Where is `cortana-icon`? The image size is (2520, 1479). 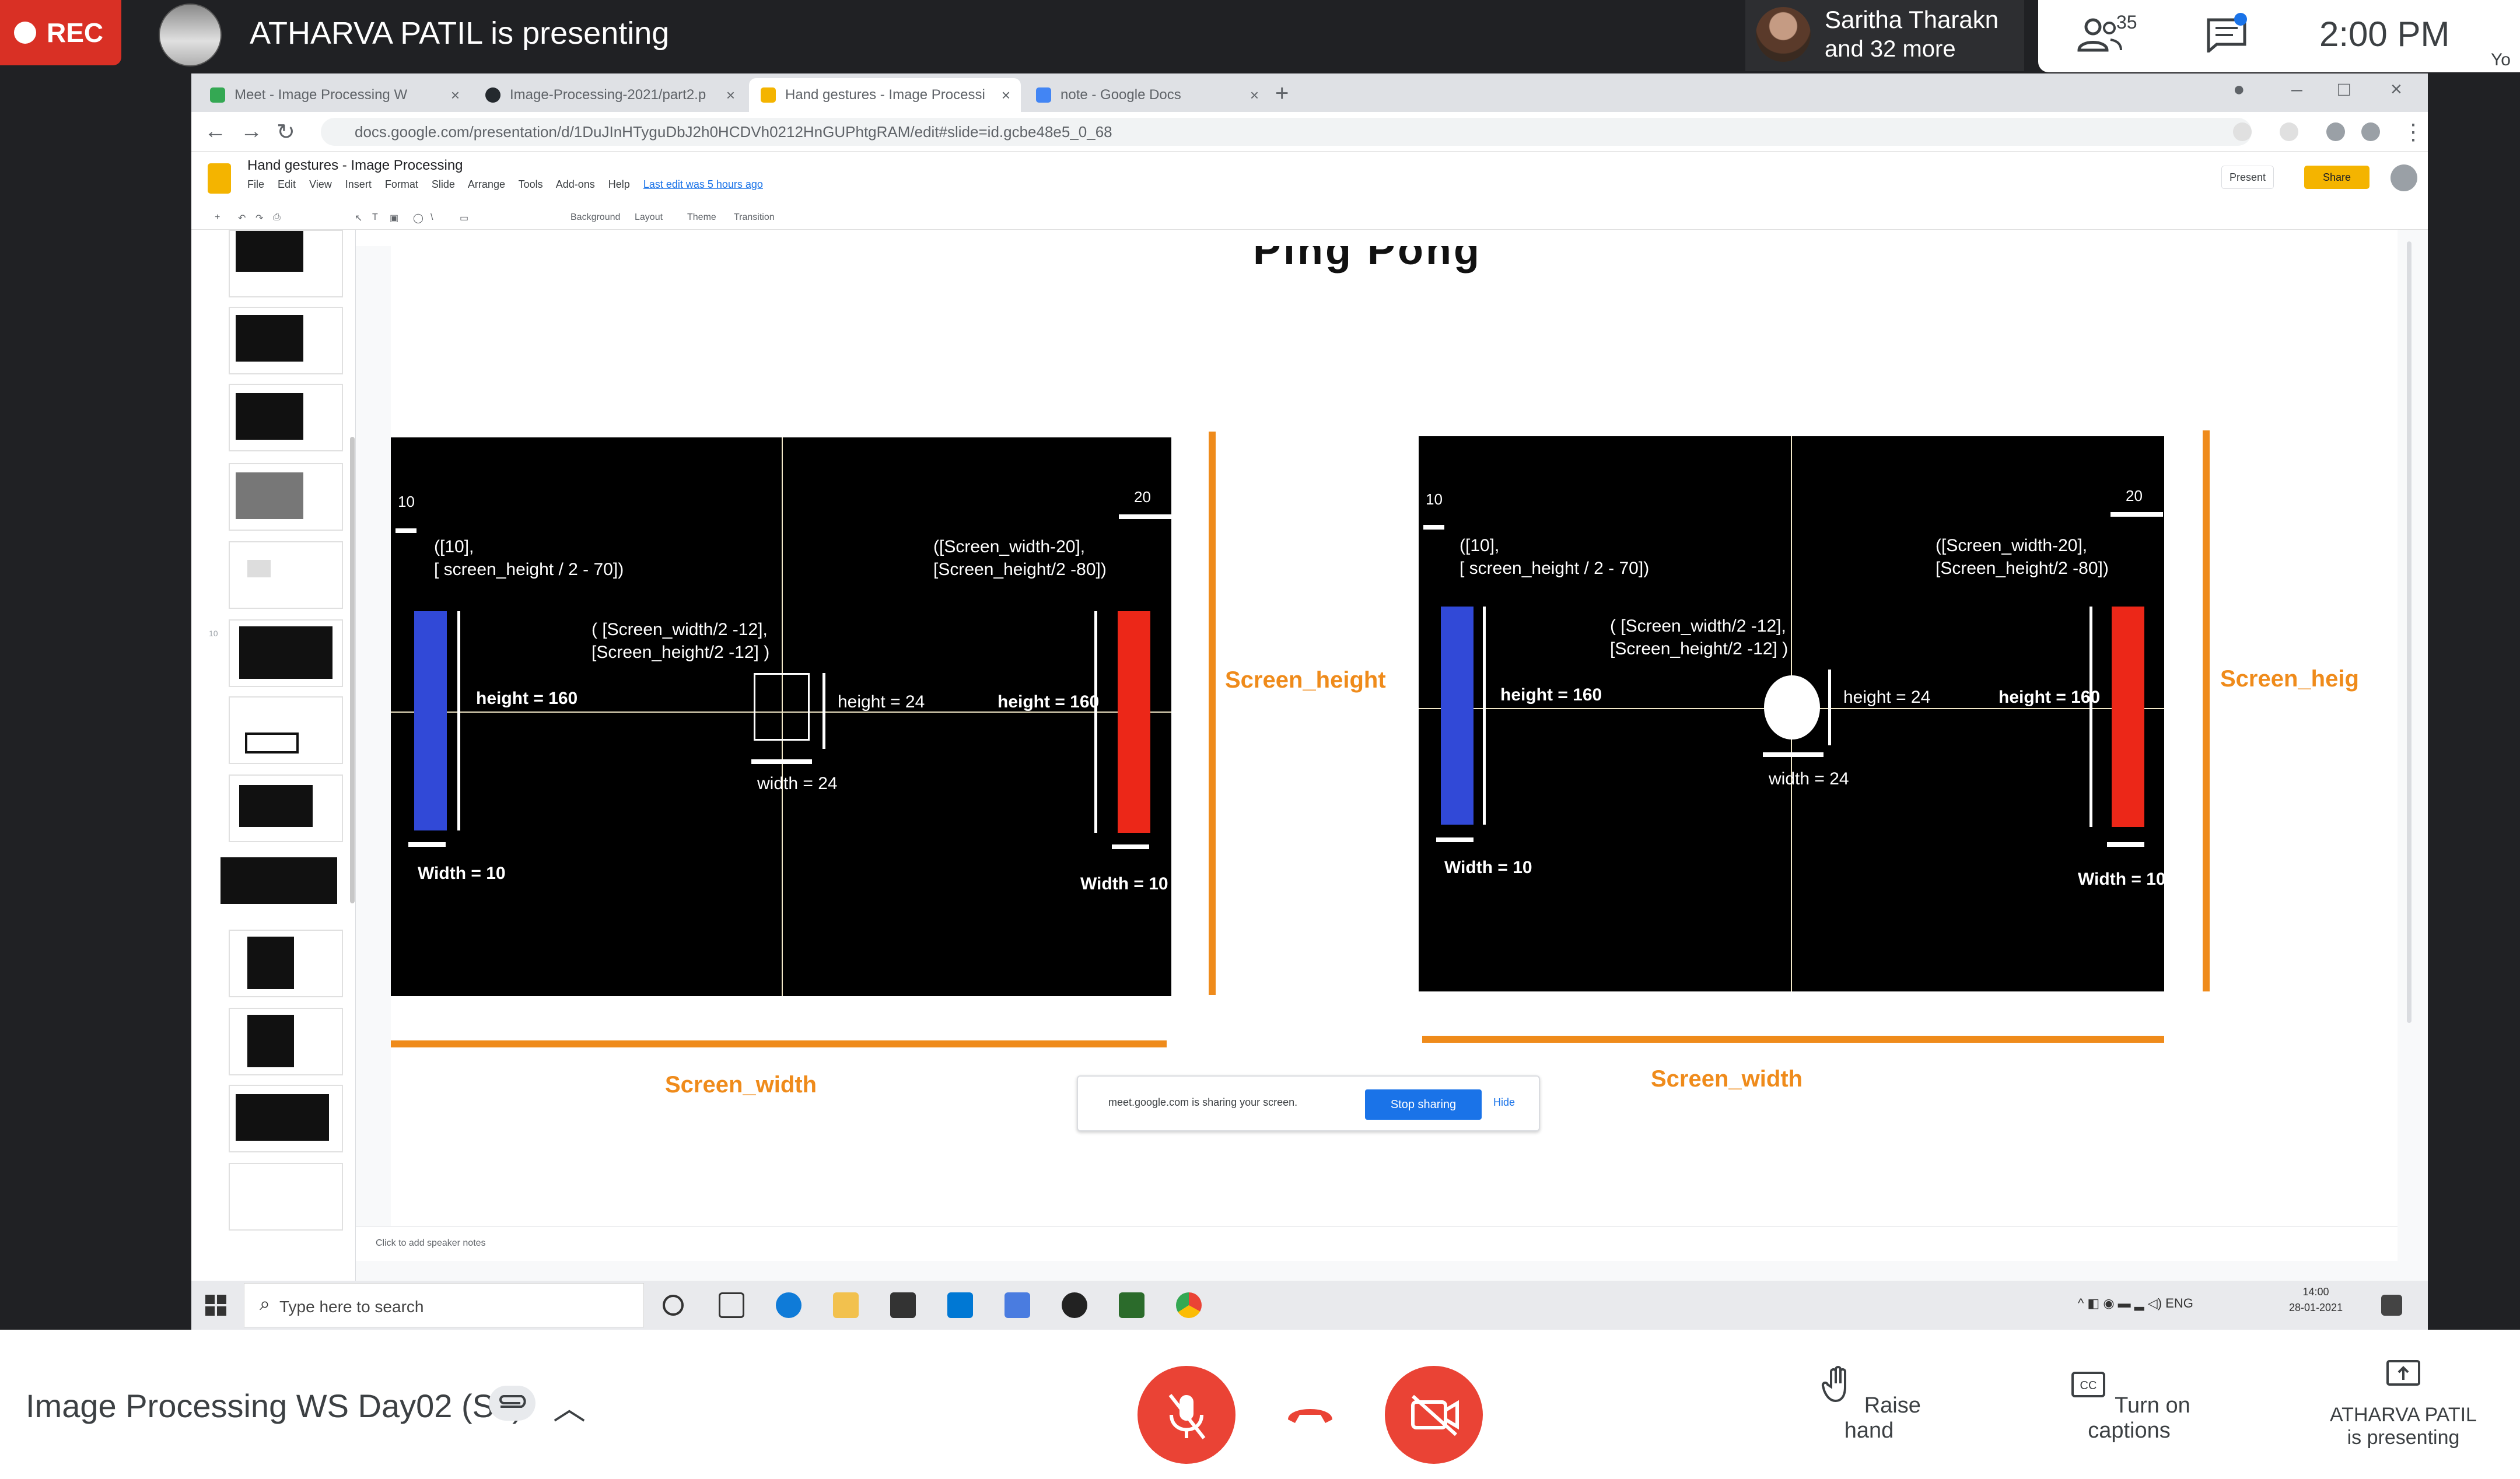 cortana-icon is located at coordinates (673, 1306).